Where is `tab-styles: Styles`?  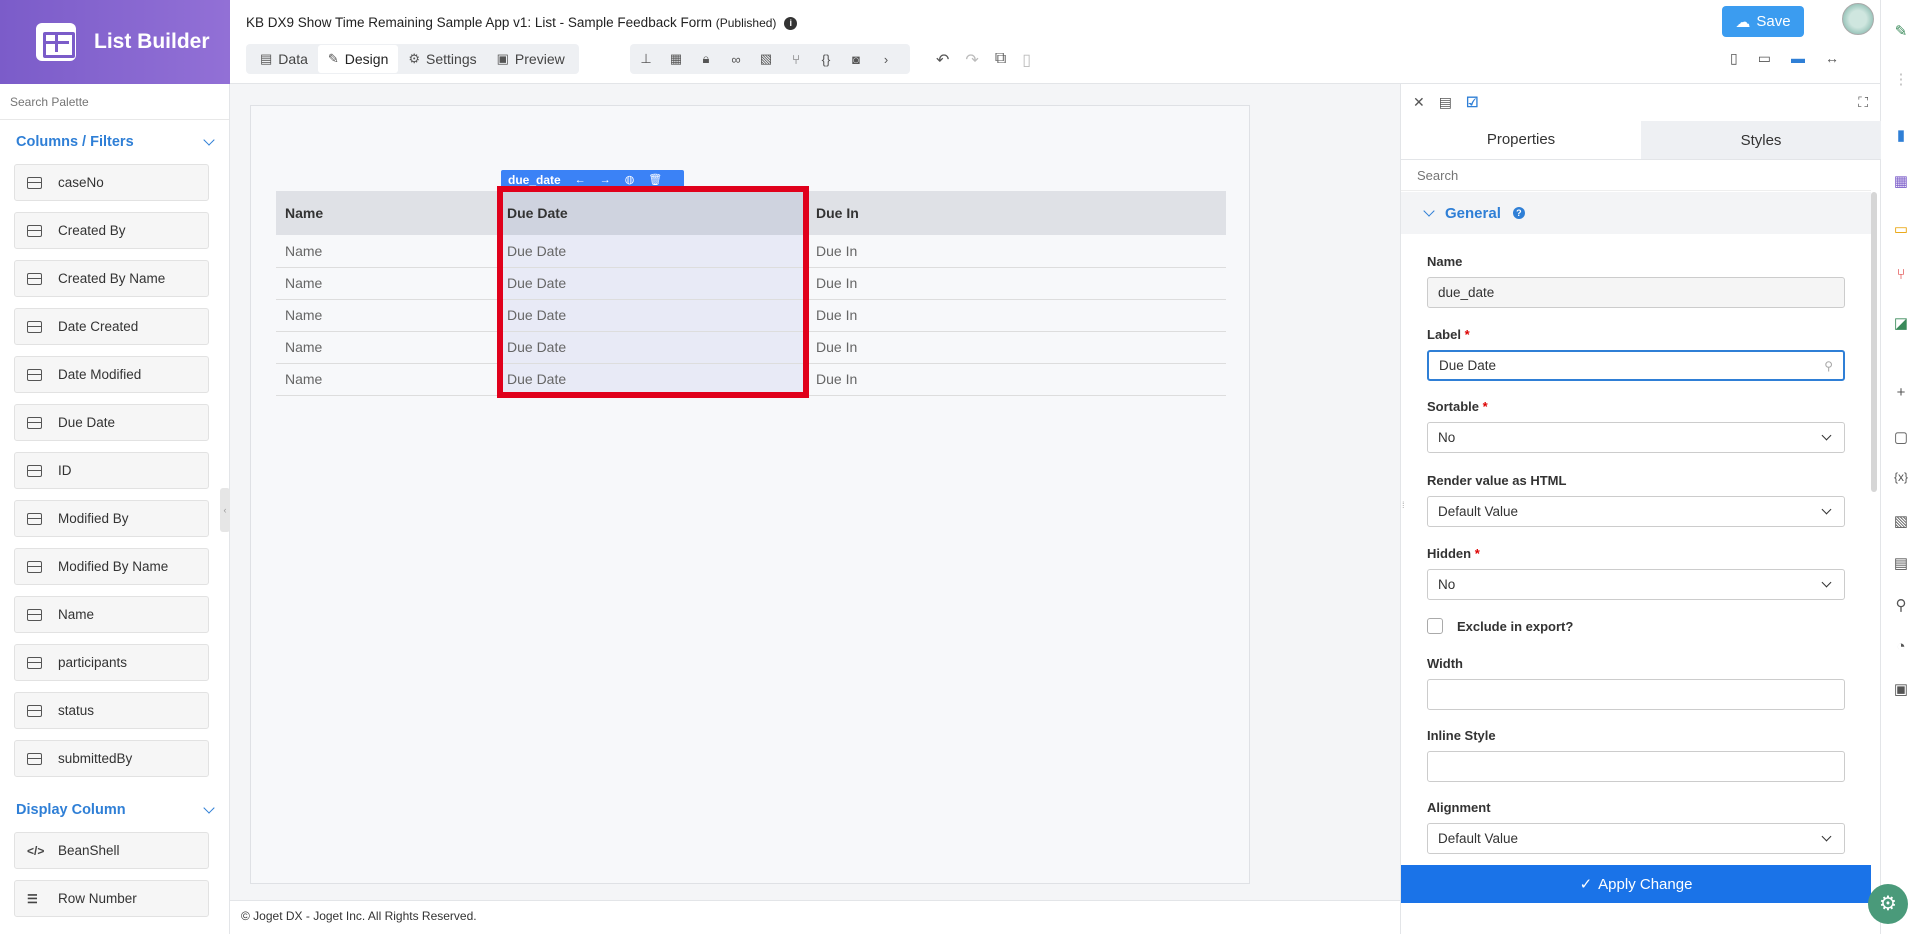
tab-styles: Styles is located at coordinates (1761, 140).